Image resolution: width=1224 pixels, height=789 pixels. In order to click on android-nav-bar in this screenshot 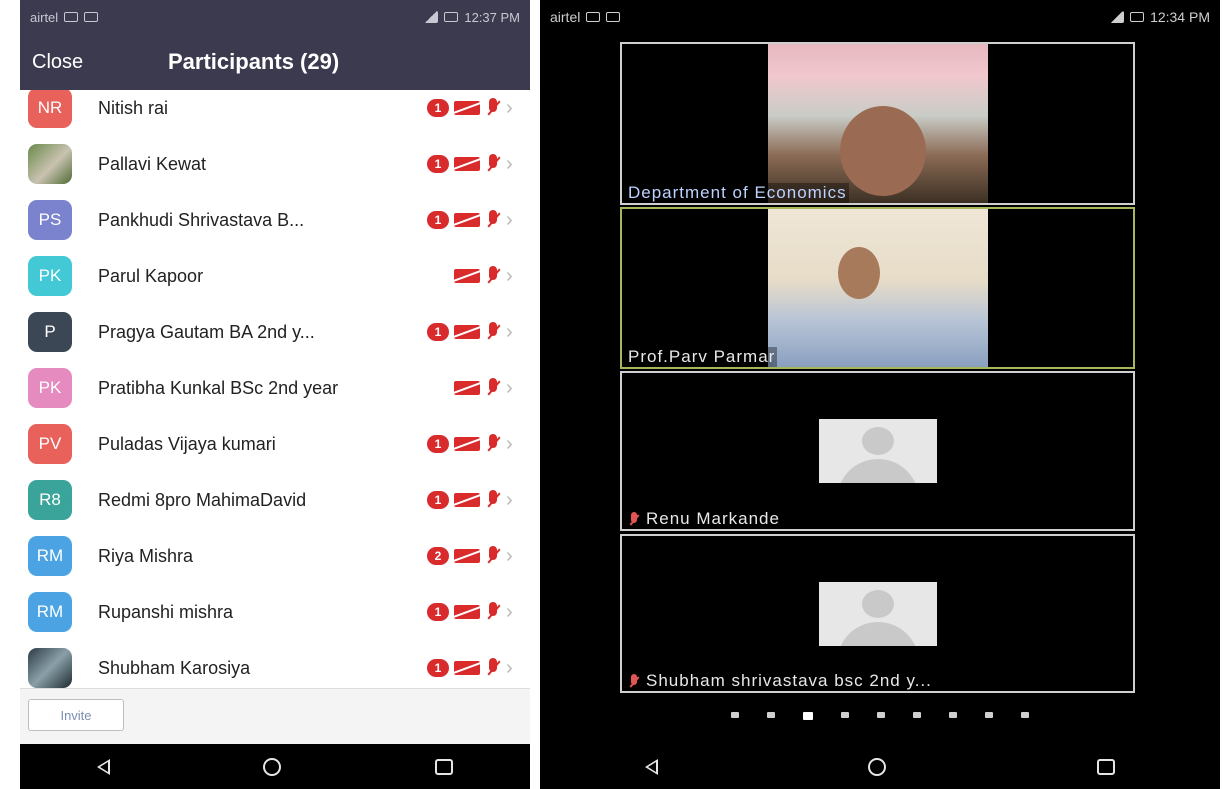, I will do `click(275, 766)`.